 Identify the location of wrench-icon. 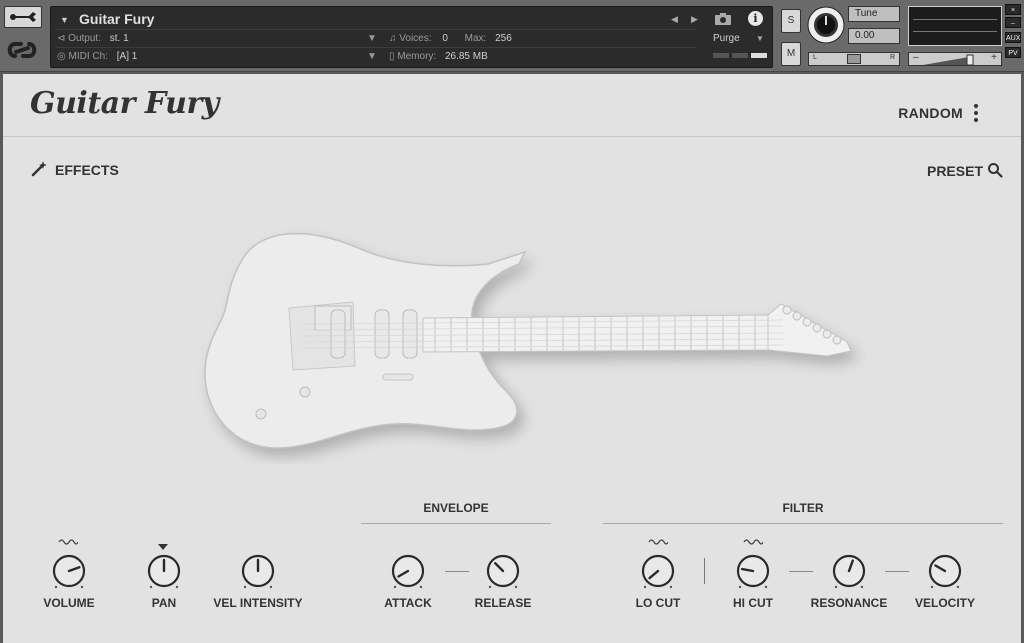
(23, 17).